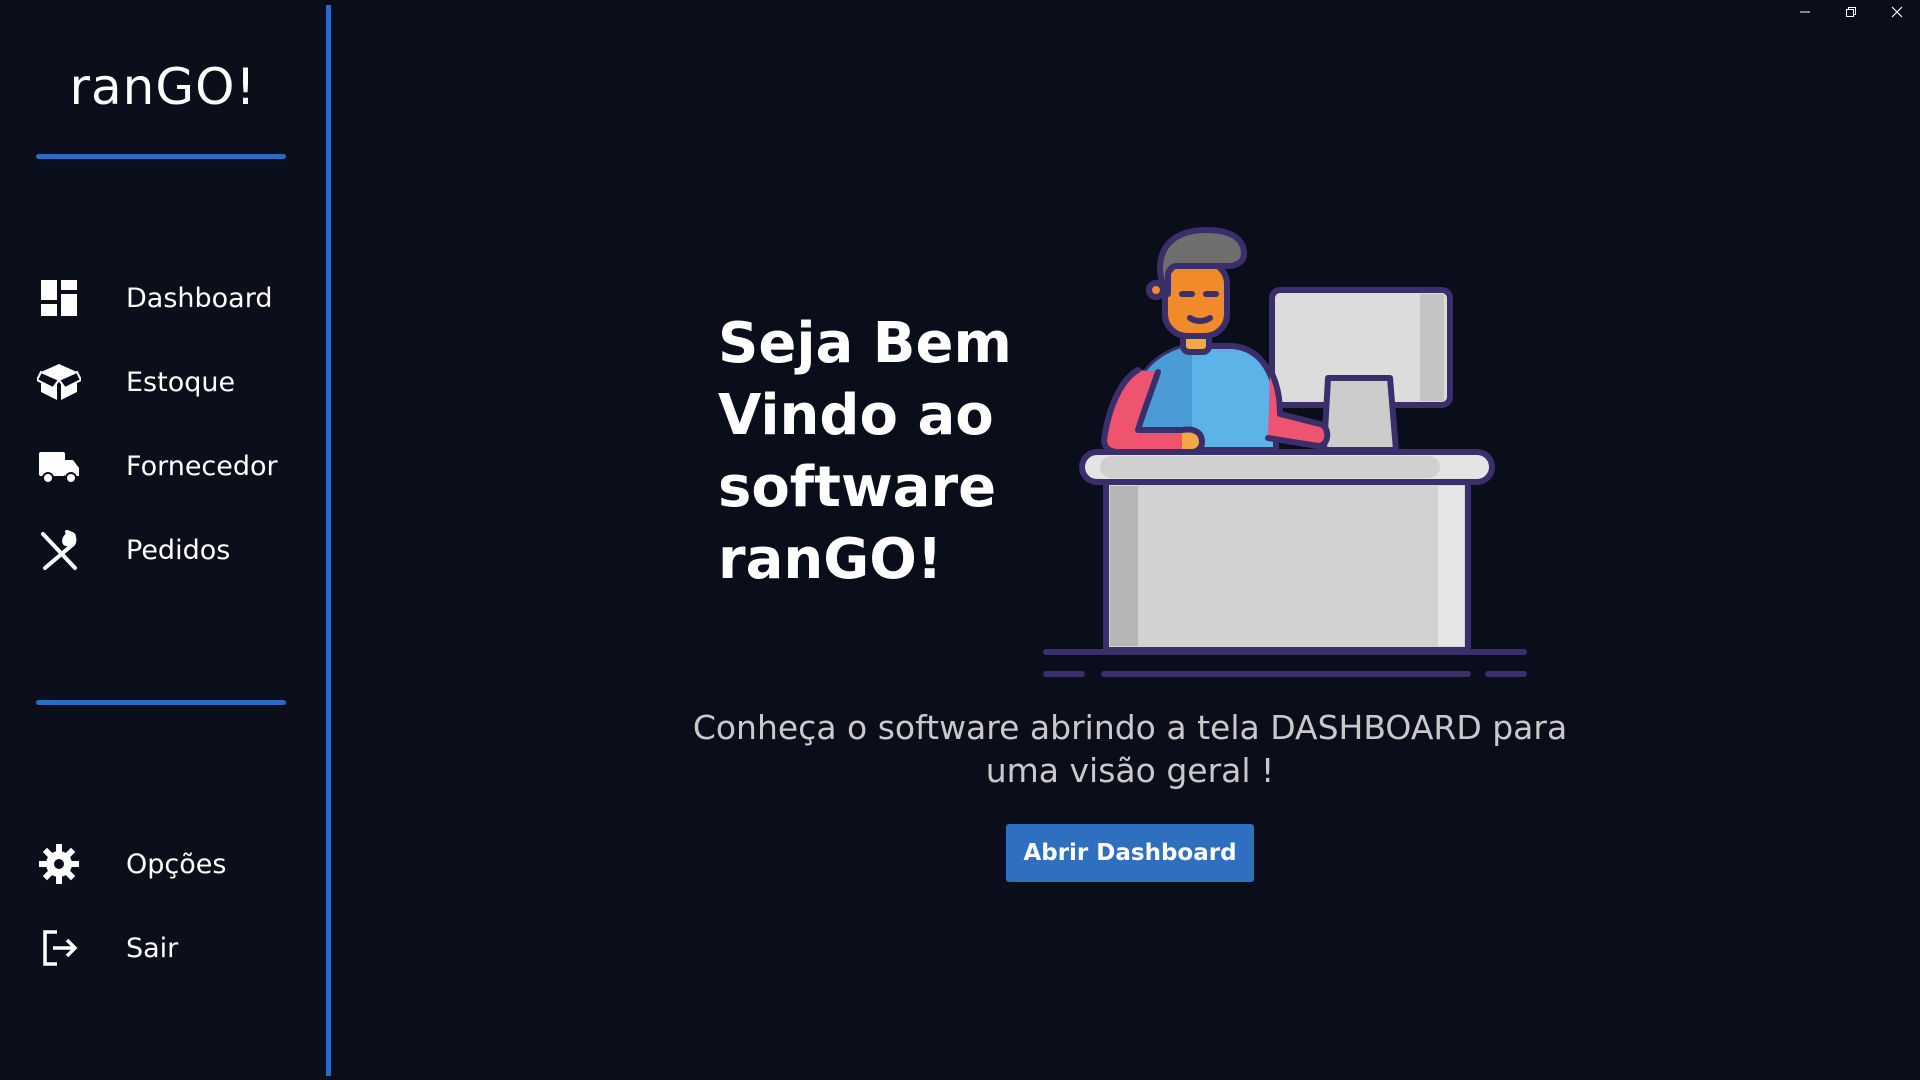 This screenshot has height=1080, width=1920. I want to click on window-controls, so click(1851, 12).